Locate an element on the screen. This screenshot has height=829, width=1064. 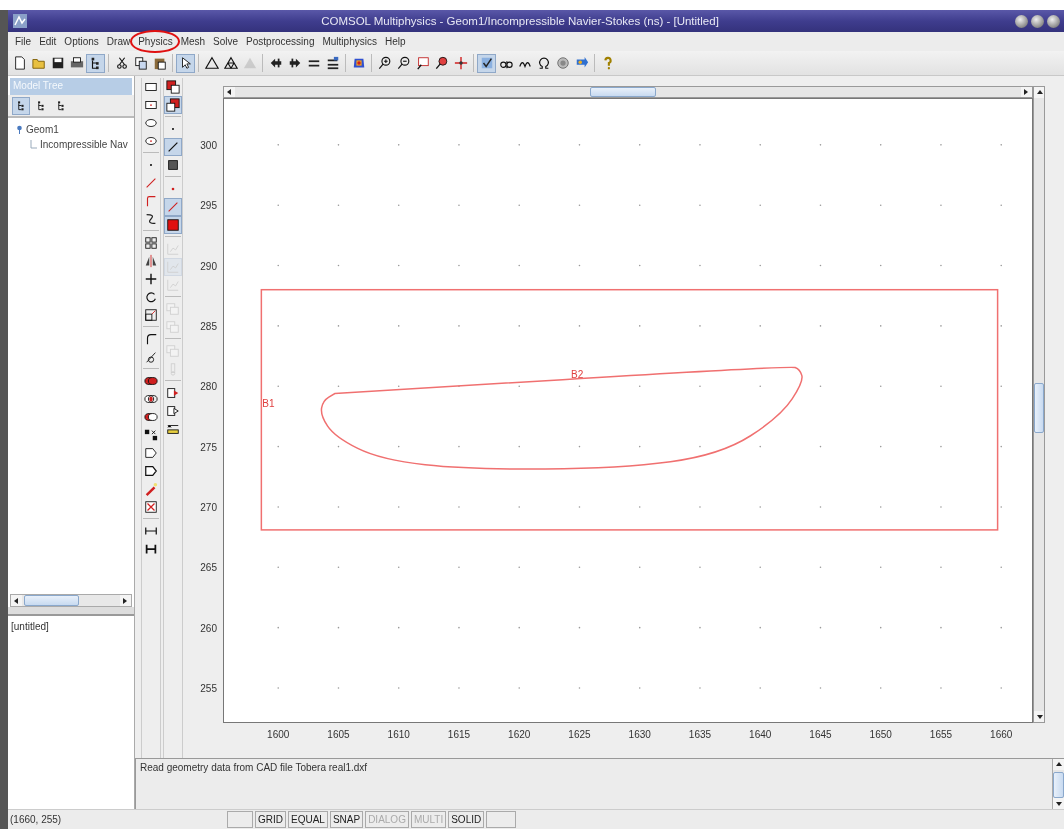
status-toggle: GRID is located at coordinates (270, 819).